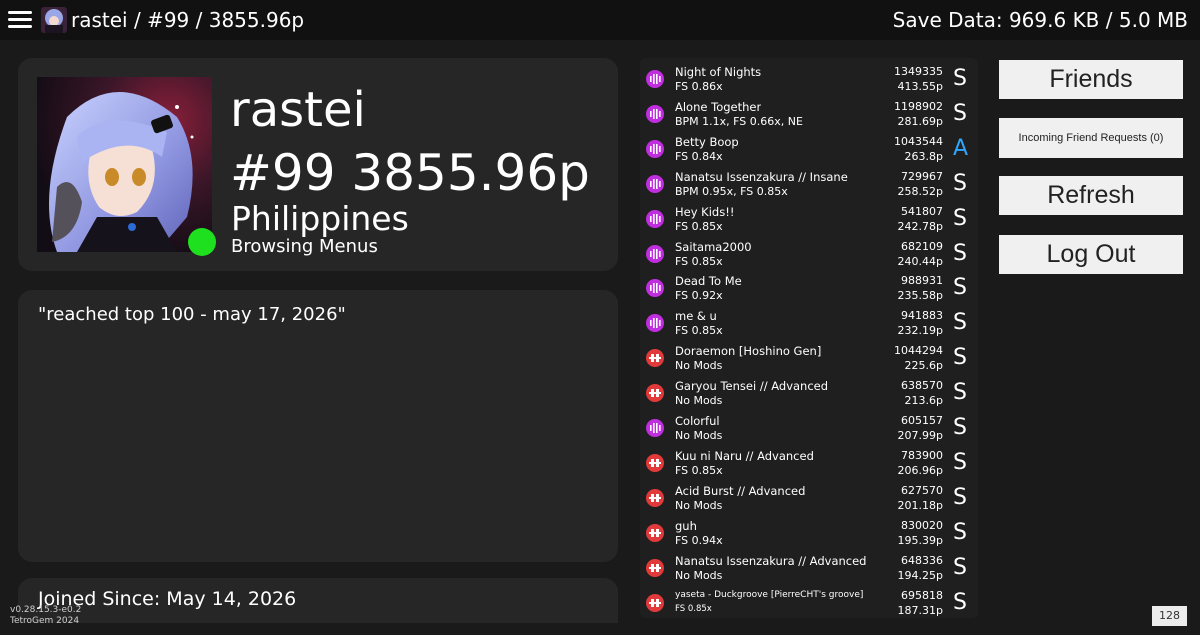 This screenshot has width=1200, height=635. Describe the element at coordinates (922, 560) in the screenshot. I see `song-score: 648336` at that location.